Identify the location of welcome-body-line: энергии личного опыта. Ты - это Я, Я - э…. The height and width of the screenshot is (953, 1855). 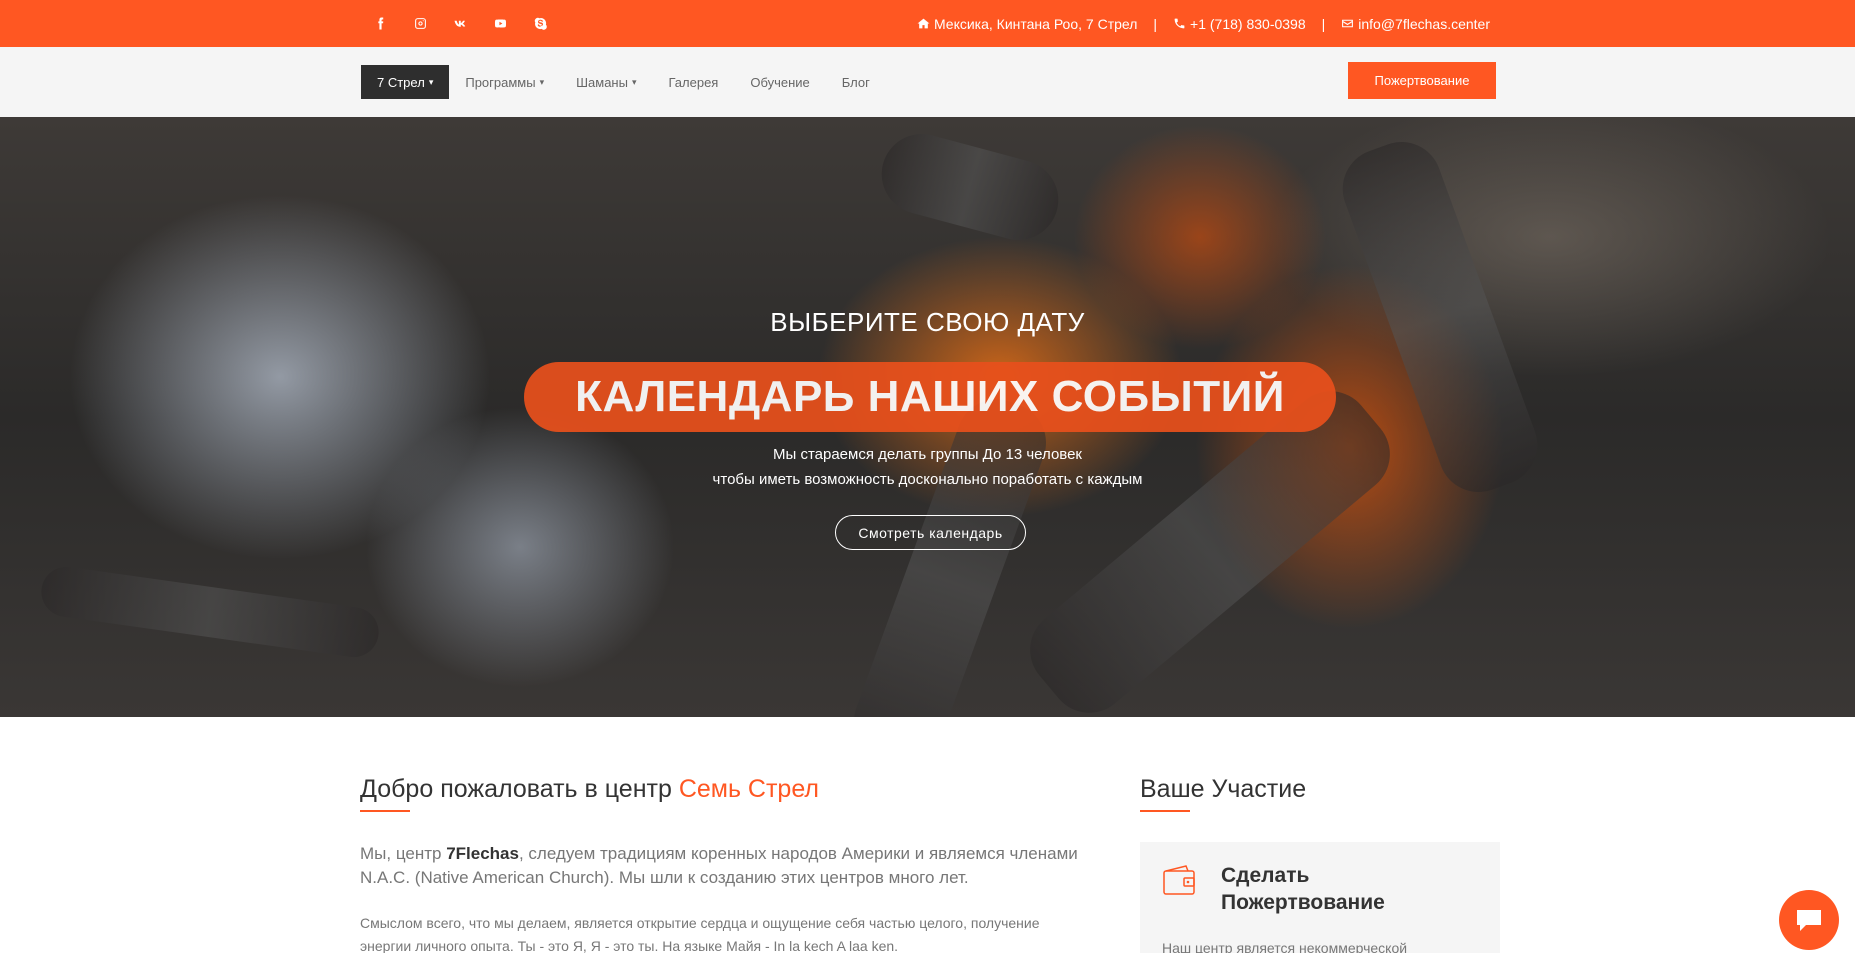
(629, 945).